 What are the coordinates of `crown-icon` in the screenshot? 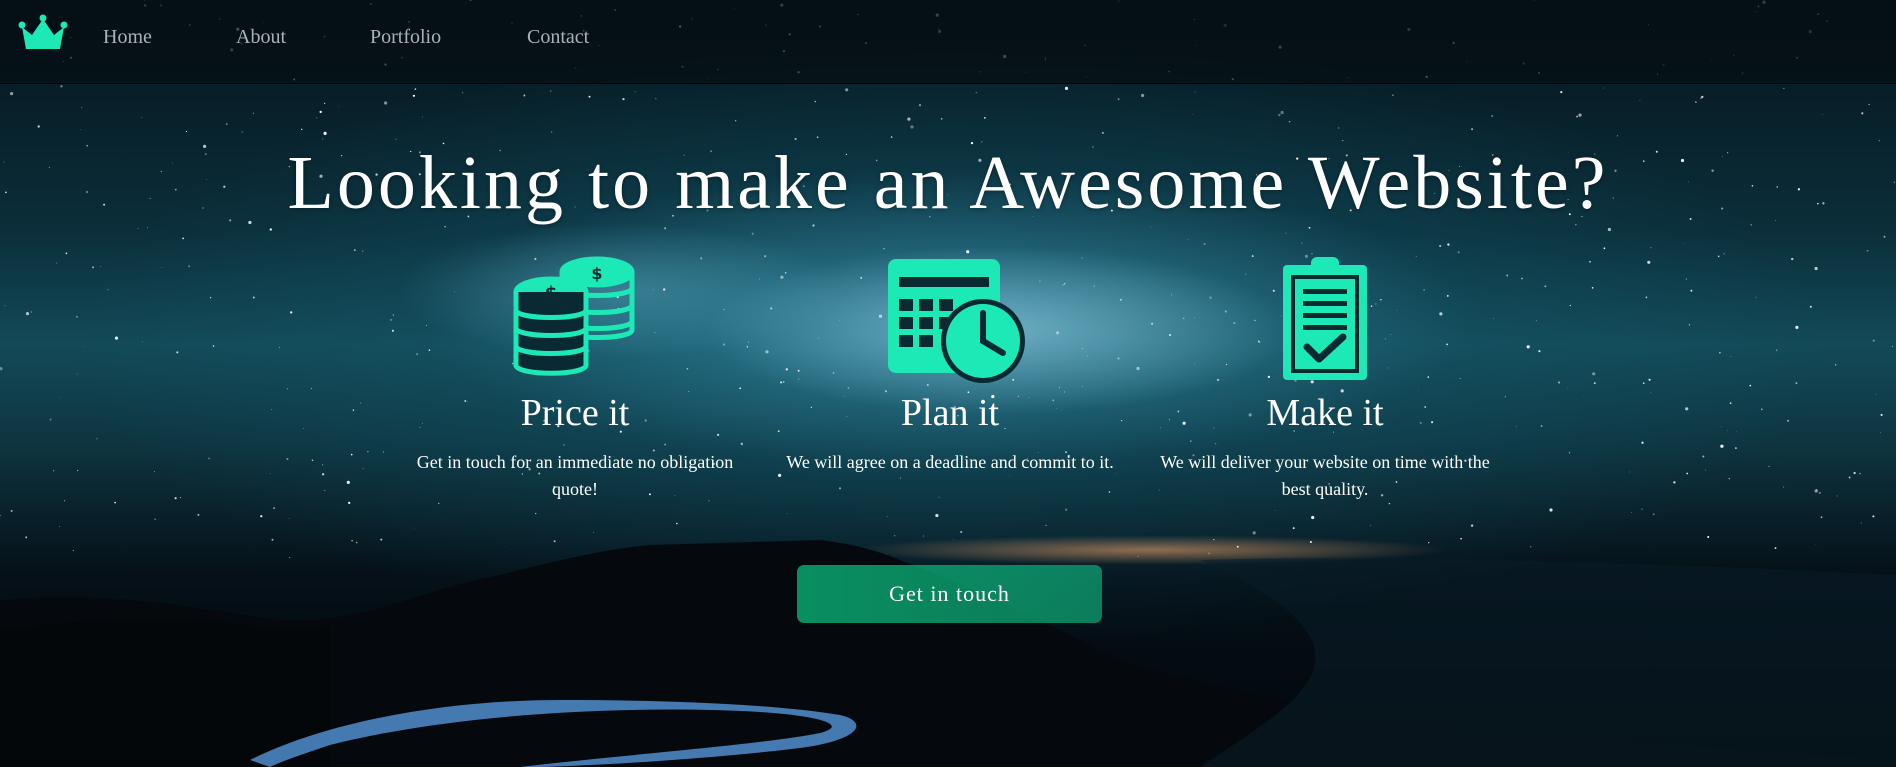 It's located at (43, 33).